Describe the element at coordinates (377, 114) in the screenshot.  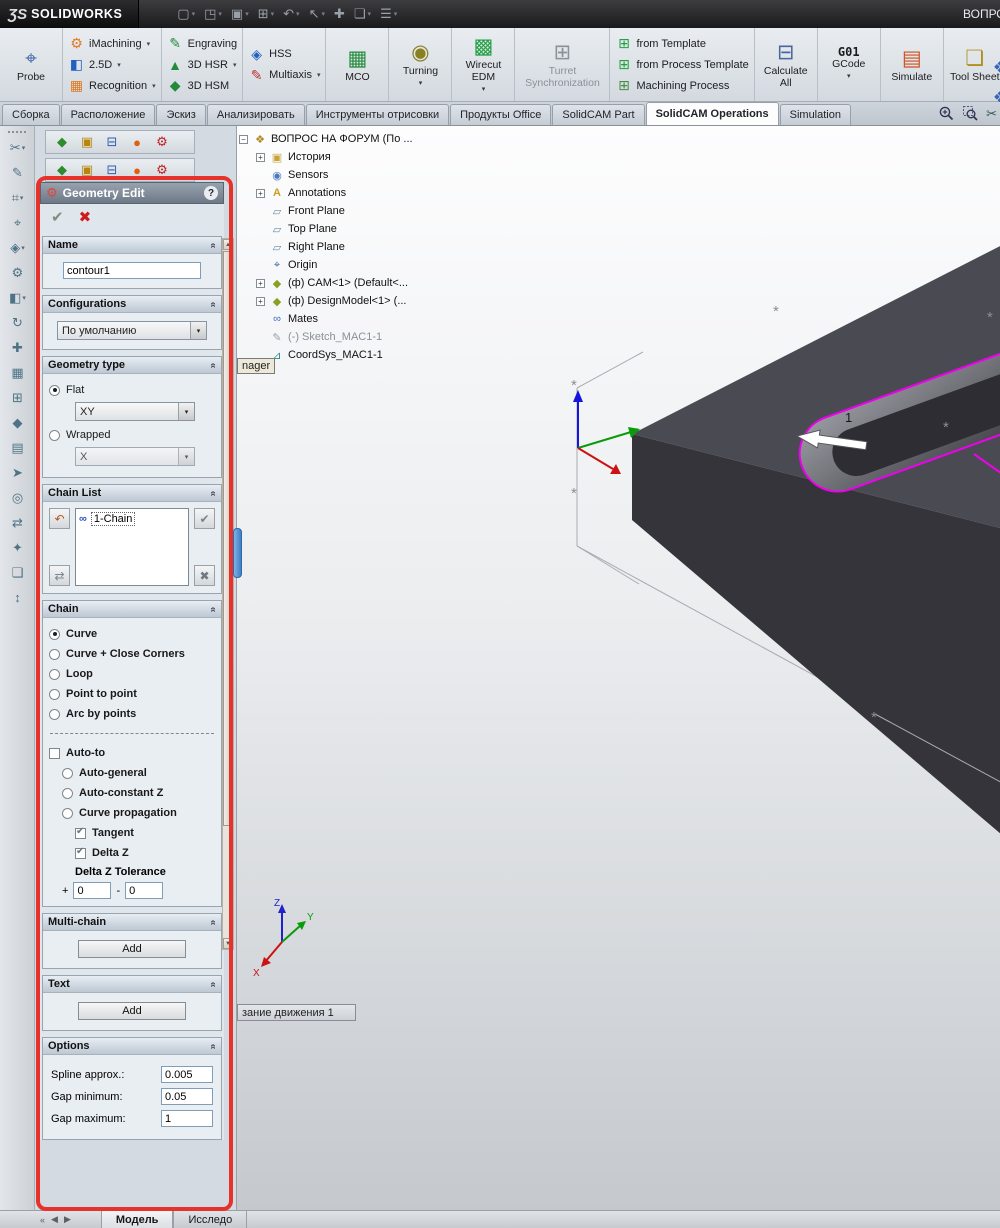
I see `tab-render-tools: Инструменты отрисовки` at that location.